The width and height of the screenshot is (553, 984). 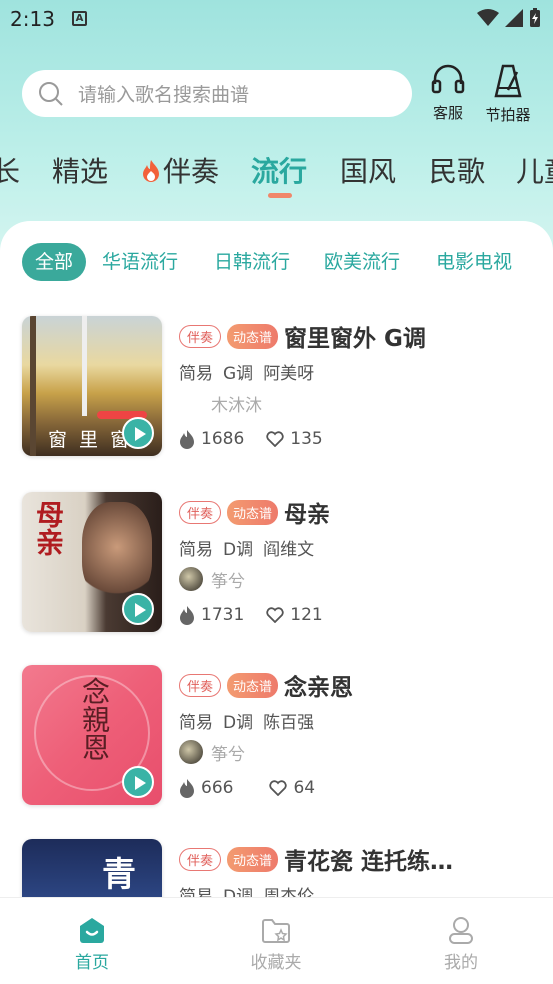 What do you see at coordinates (306, 615) in the screenshot?
I see `like-count: 121` at bounding box center [306, 615].